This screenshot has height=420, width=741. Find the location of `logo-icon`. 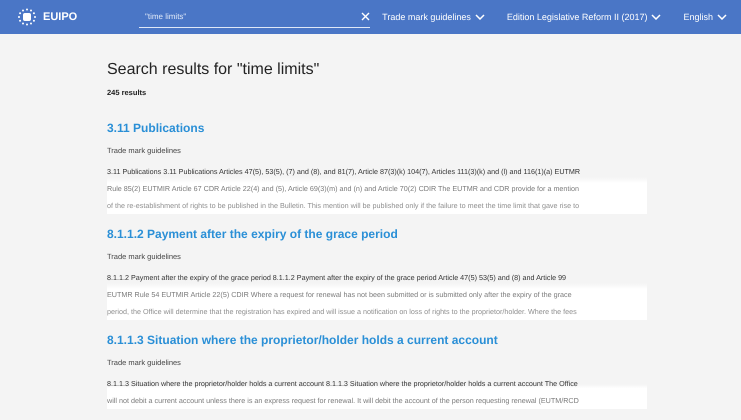

logo-icon is located at coordinates (27, 17).